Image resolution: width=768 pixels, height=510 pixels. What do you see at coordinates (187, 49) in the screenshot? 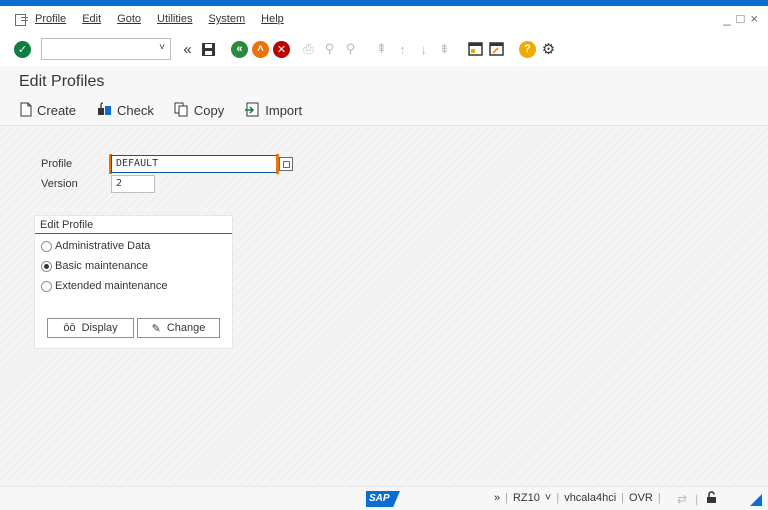
I see `back-icon: «` at bounding box center [187, 49].